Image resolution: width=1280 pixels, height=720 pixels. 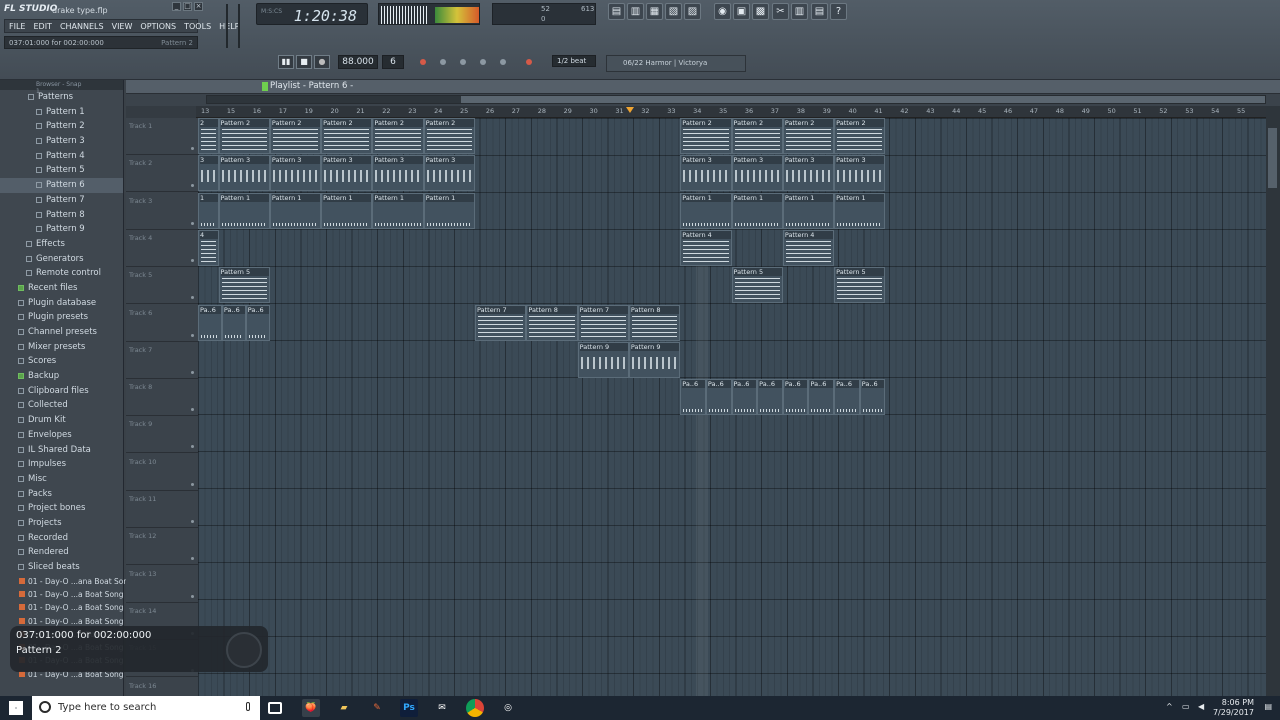 I want to click on task-view-icon, so click(x=275, y=708).